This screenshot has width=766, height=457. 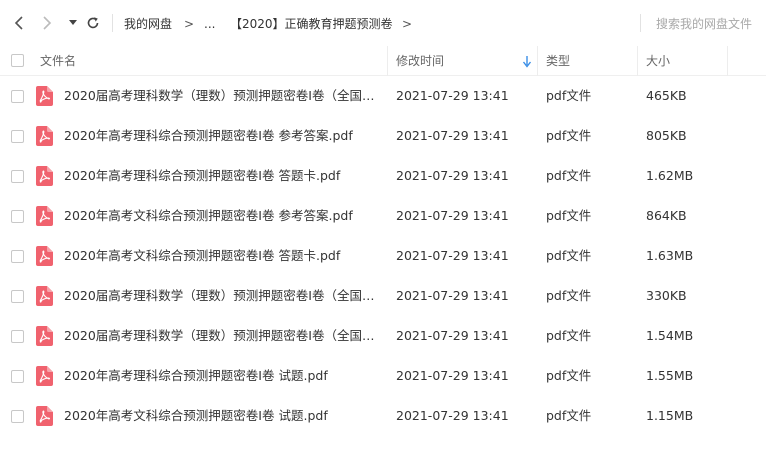 I want to click on breadcrumb-root: 我的网盘, so click(x=148, y=24).